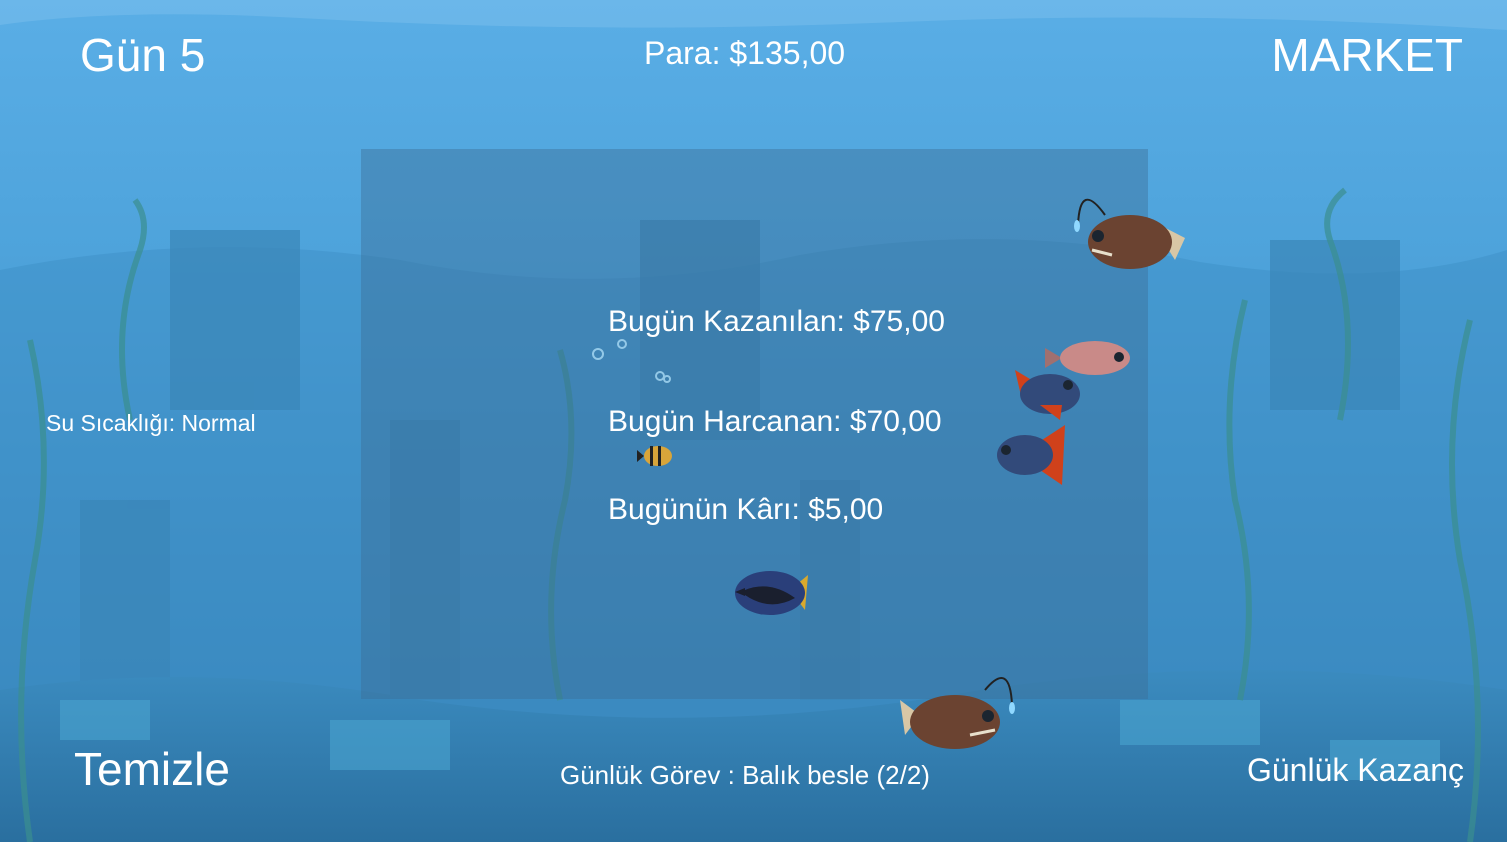  What do you see at coordinates (1355, 770) in the screenshot?
I see `daily-earnings-button: Günlük Kazanç` at bounding box center [1355, 770].